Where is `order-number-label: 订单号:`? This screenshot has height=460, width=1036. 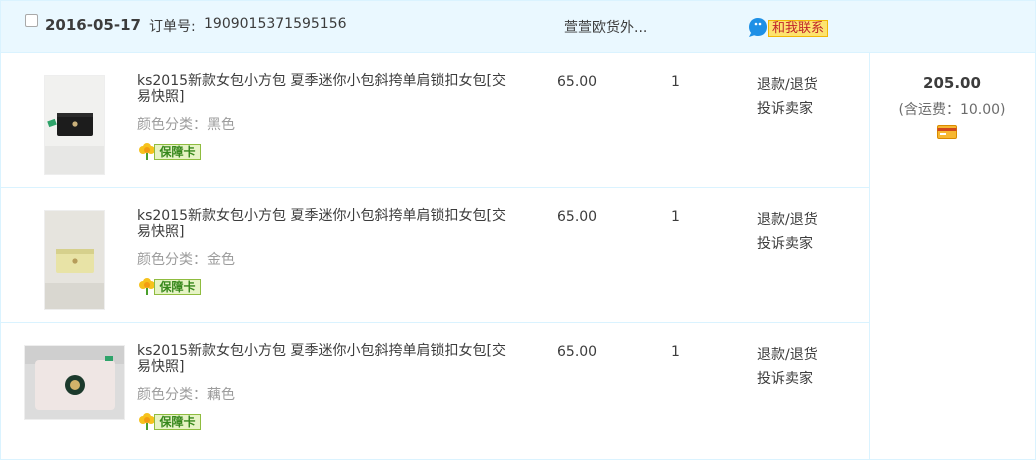 order-number-label: 订单号: is located at coordinates (172, 27).